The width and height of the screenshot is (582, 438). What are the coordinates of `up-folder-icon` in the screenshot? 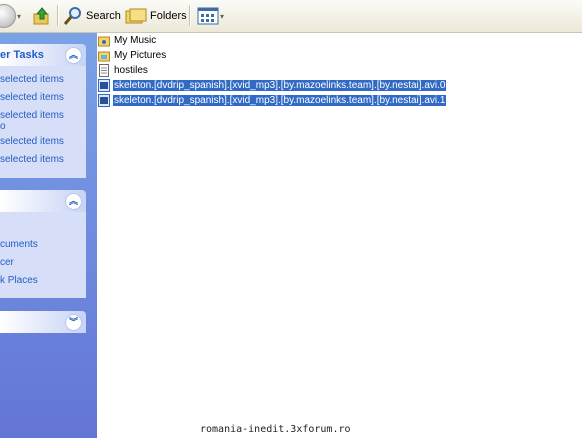 It's located at (41, 16).